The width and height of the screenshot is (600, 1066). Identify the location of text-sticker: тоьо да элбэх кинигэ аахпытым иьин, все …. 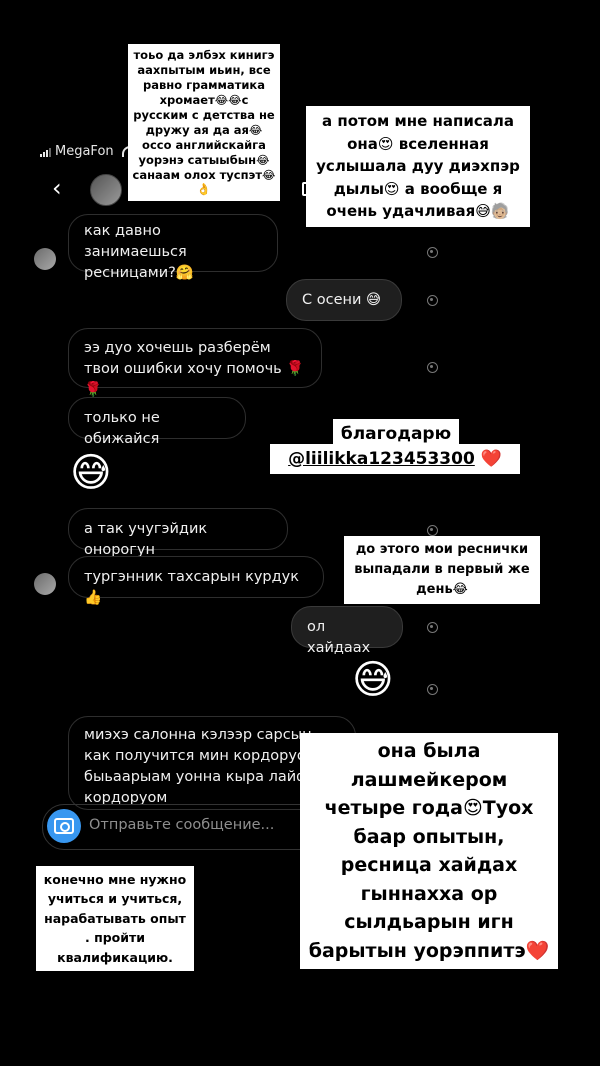
(204, 123).